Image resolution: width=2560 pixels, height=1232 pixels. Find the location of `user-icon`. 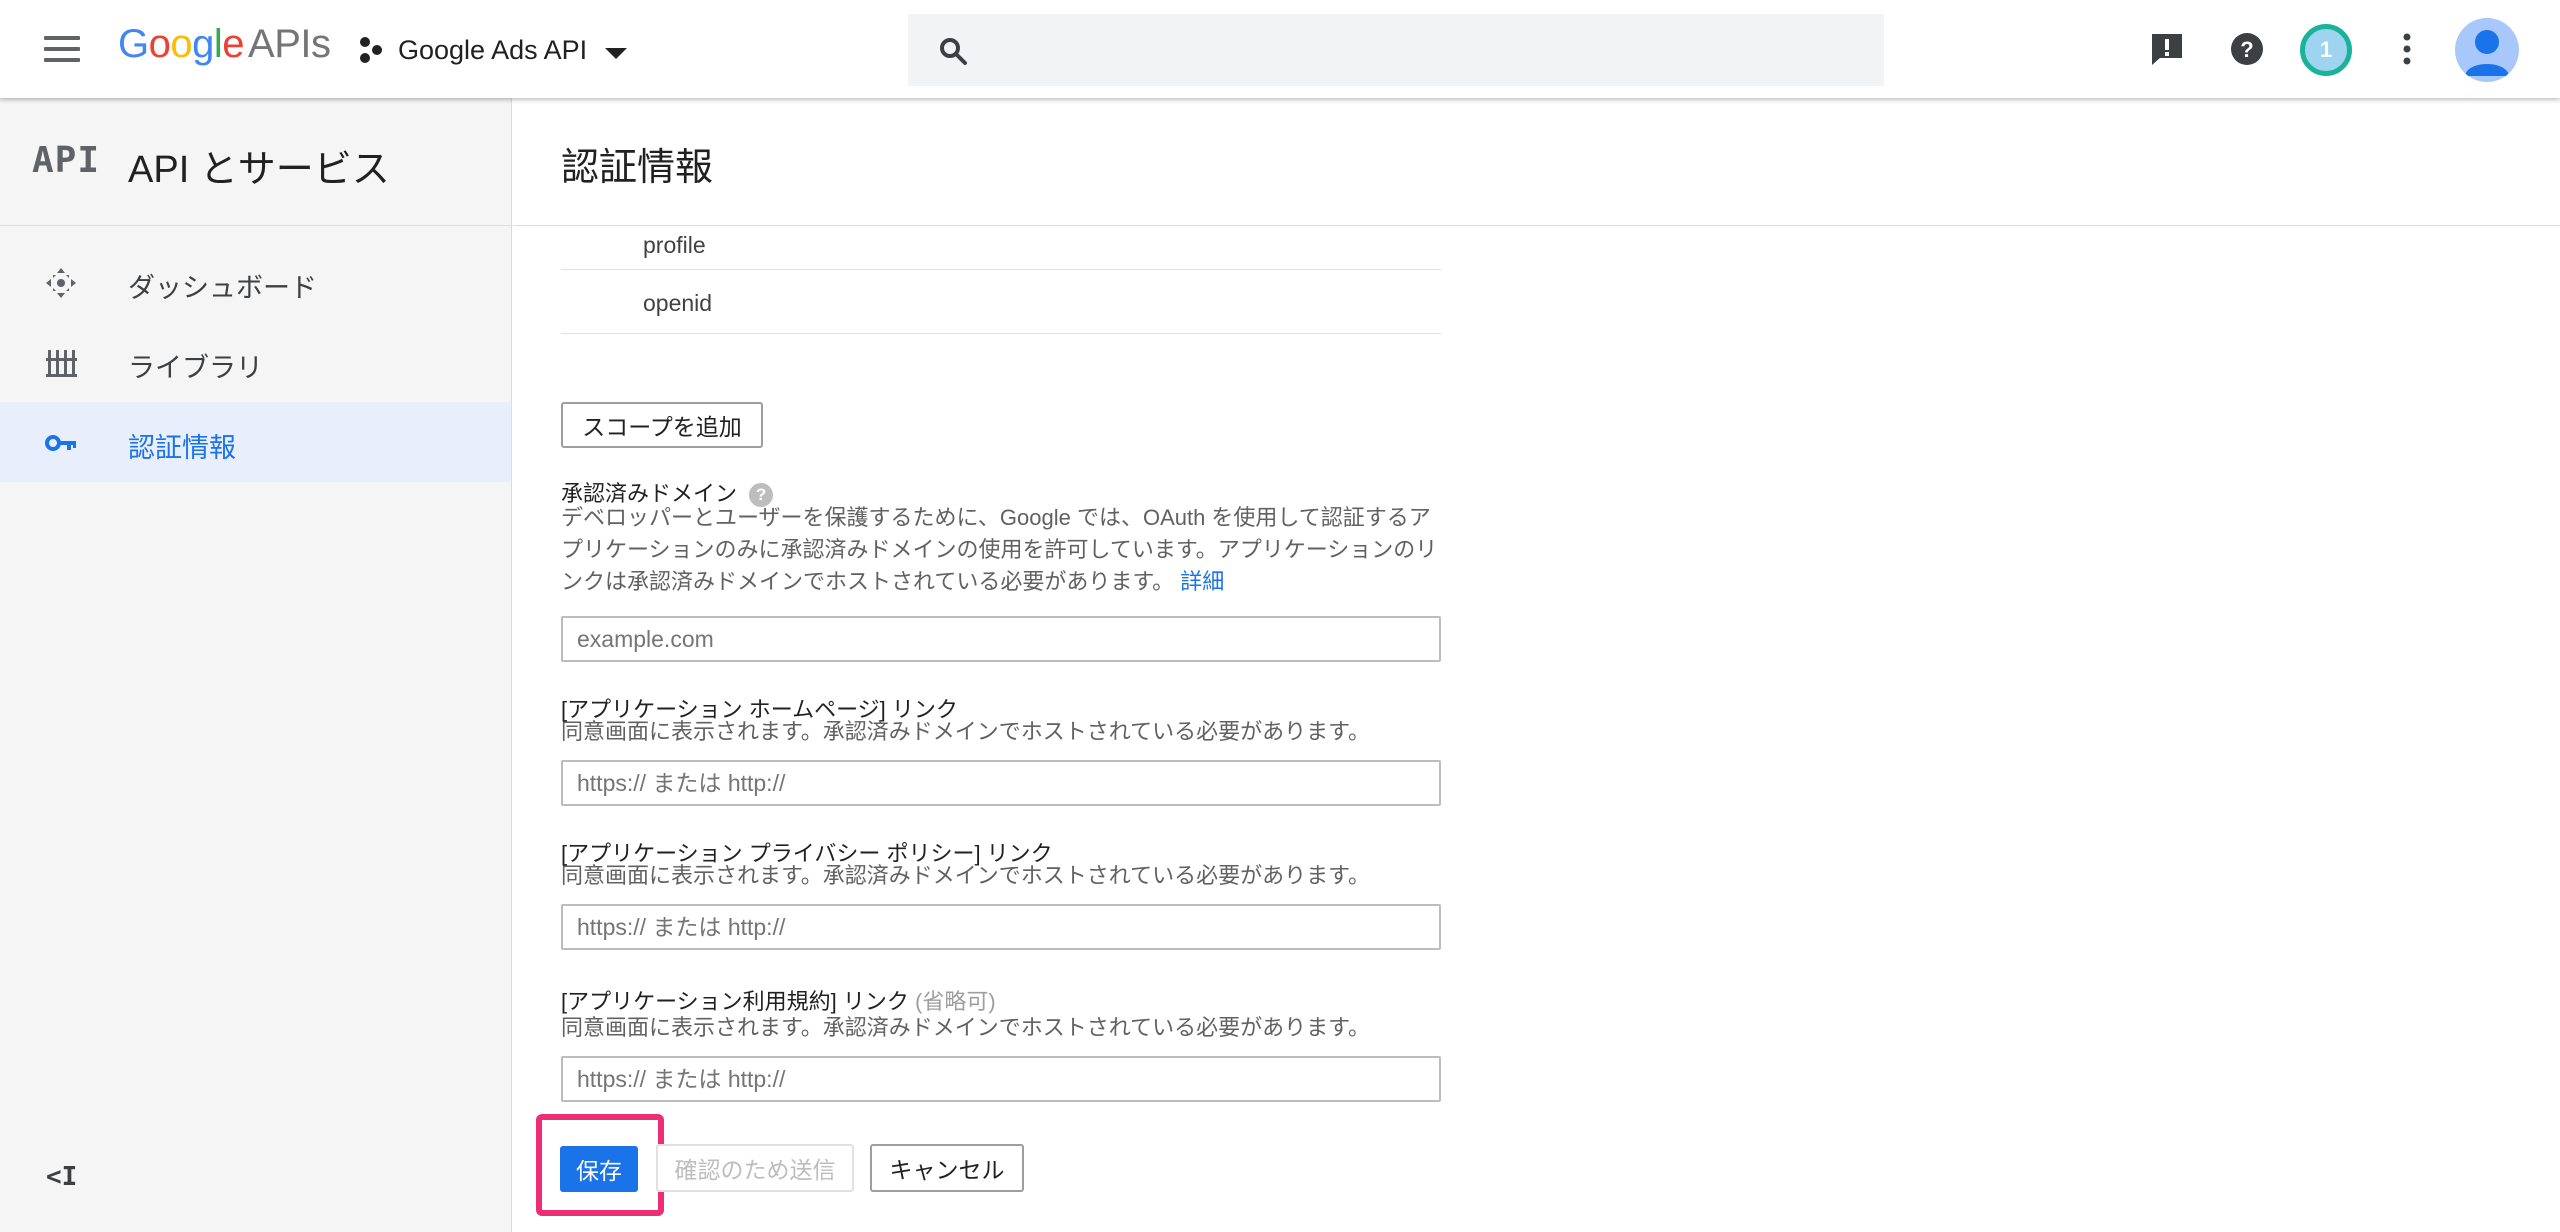

user-icon is located at coordinates (2487, 53).